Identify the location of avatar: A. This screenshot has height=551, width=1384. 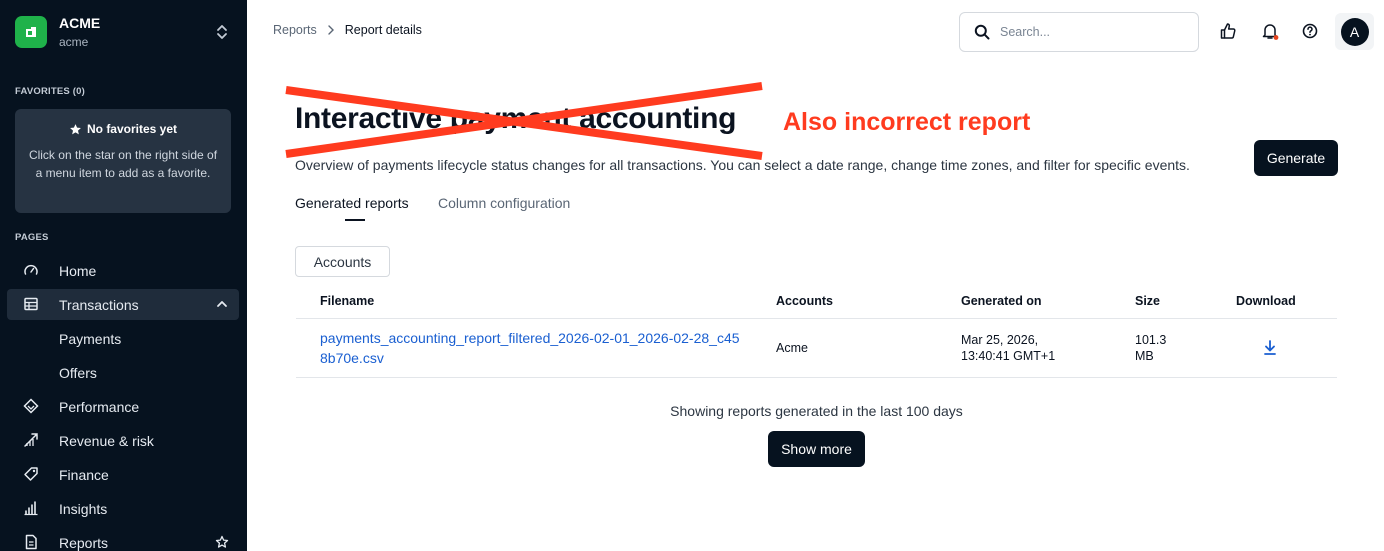
(1354, 31).